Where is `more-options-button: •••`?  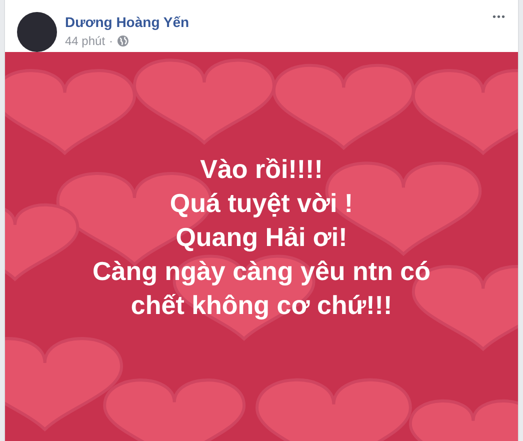
more-options-button: ••• is located at coordinates (499, 17).